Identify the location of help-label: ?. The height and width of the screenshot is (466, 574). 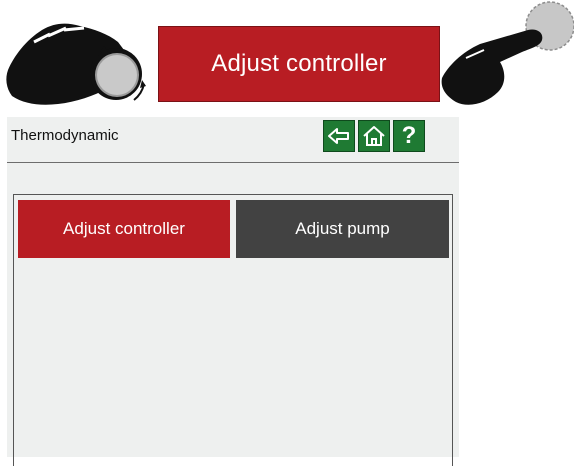
(409, 135).